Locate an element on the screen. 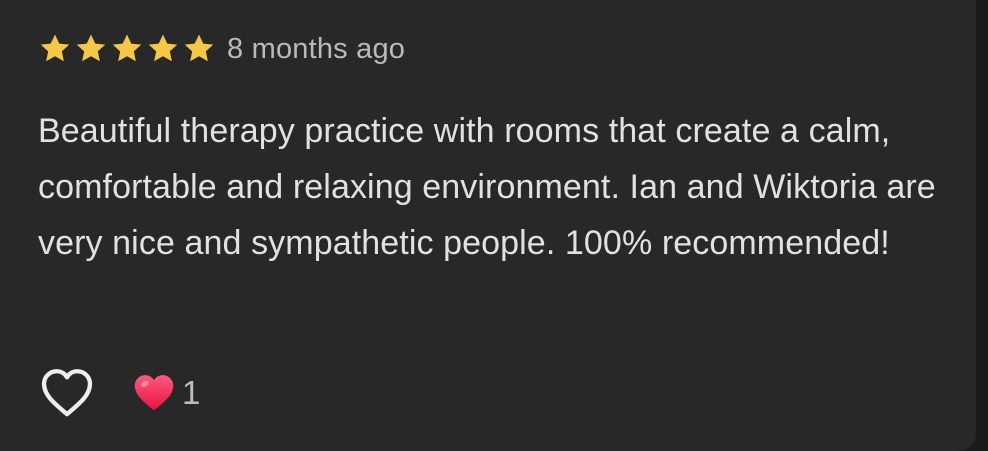 The image size is (988, 451). heart-outline-icon is located at coordinates (67, 393).